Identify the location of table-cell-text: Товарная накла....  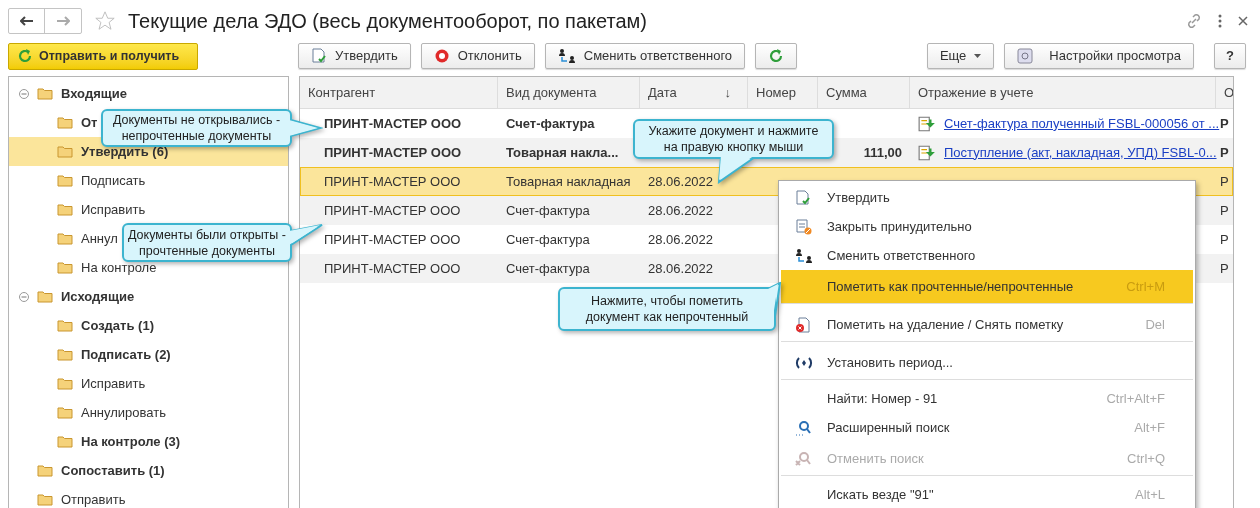
(562, 152).